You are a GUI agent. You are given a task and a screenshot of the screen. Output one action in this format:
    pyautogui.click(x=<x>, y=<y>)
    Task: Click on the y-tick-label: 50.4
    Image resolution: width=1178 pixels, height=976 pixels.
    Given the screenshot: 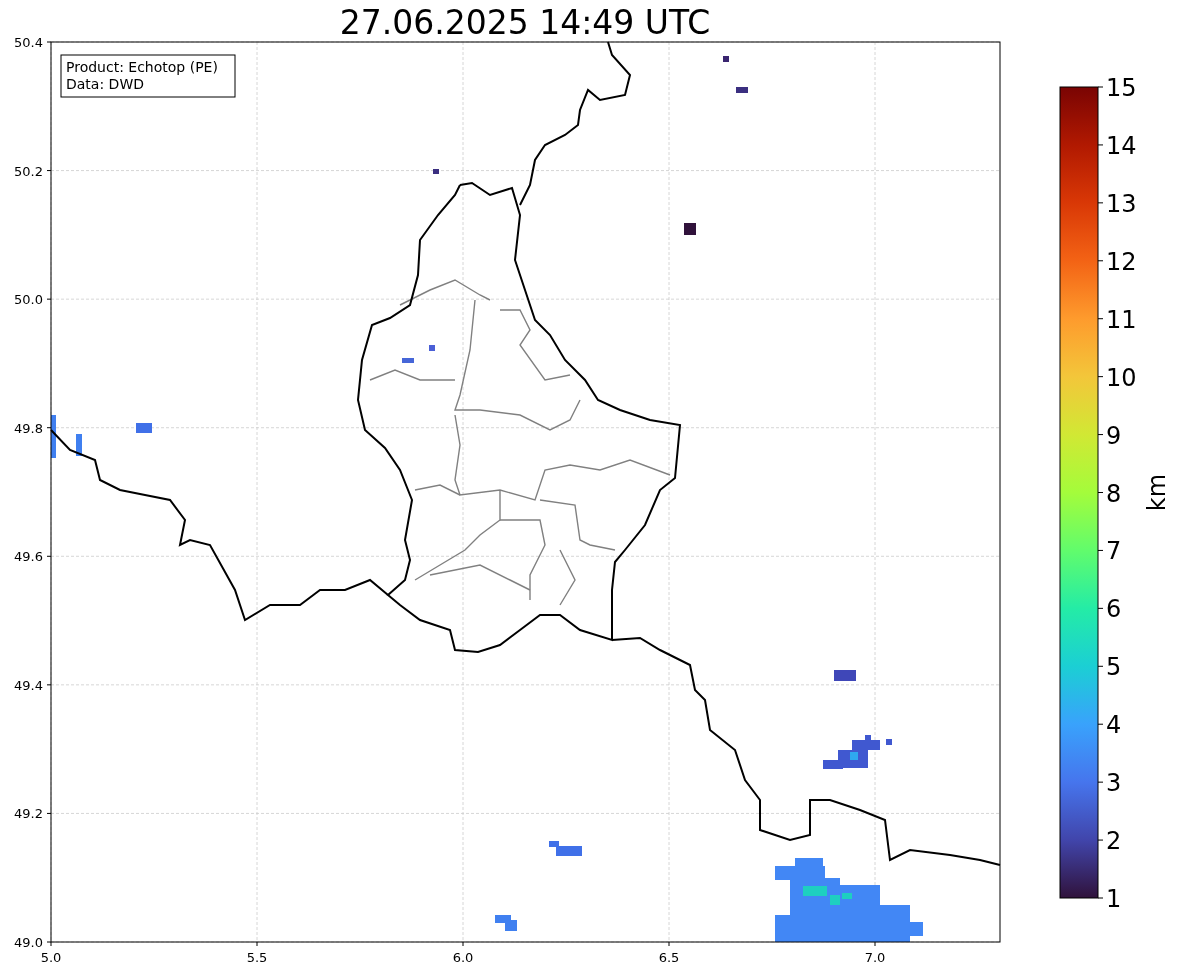 What is the action you would take?
    pyautogui.click(x=28, y=42)
    